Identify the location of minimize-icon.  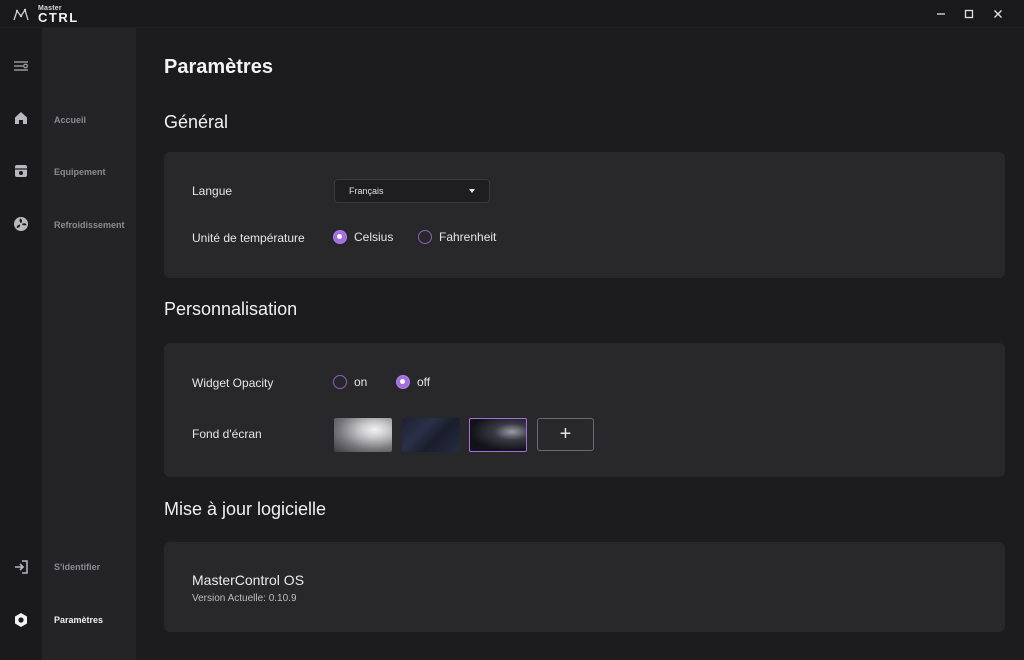
(941, 14).